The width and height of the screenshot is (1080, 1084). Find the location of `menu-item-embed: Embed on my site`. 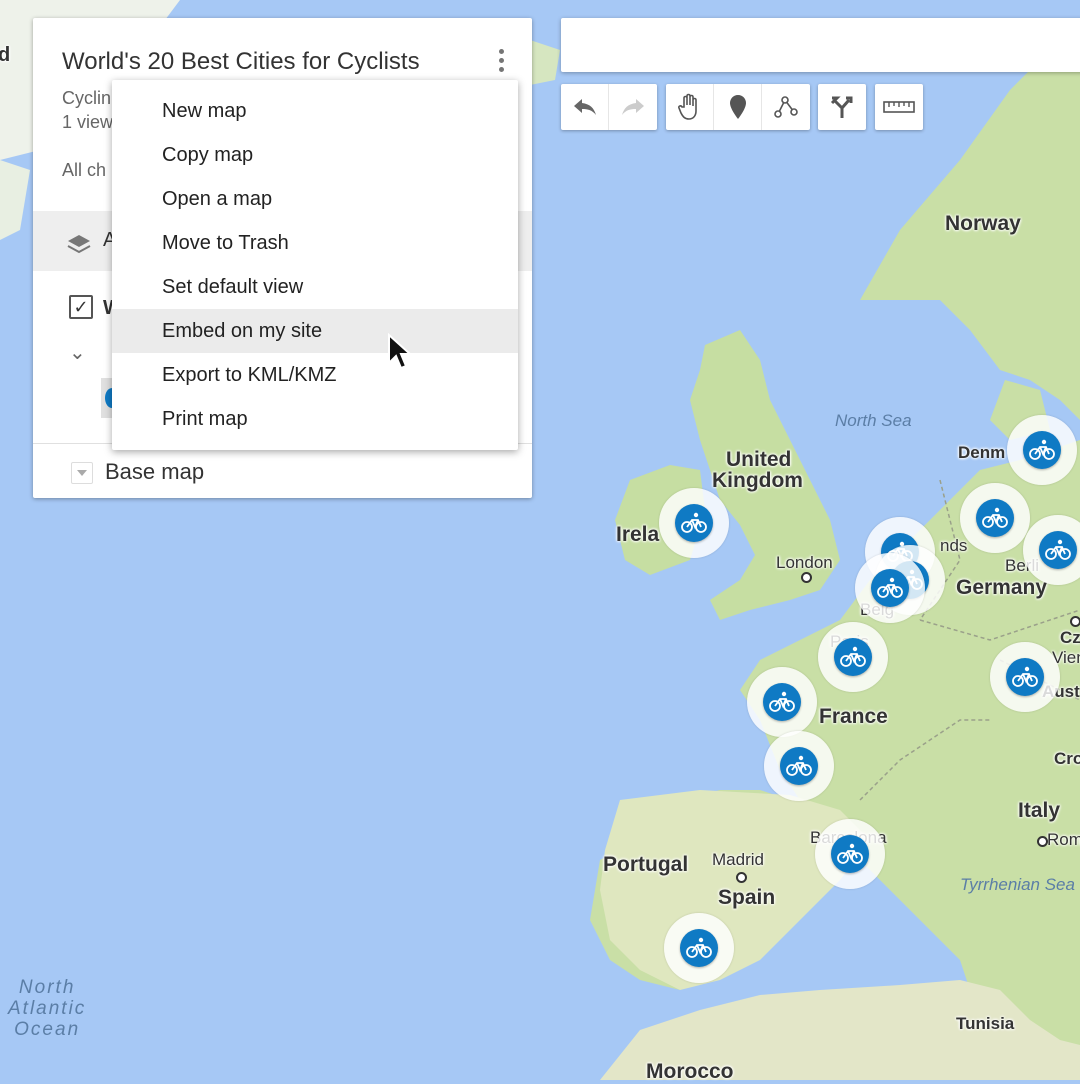

menu-item-embed: Embed on my site is located at coordinates (315, 331).